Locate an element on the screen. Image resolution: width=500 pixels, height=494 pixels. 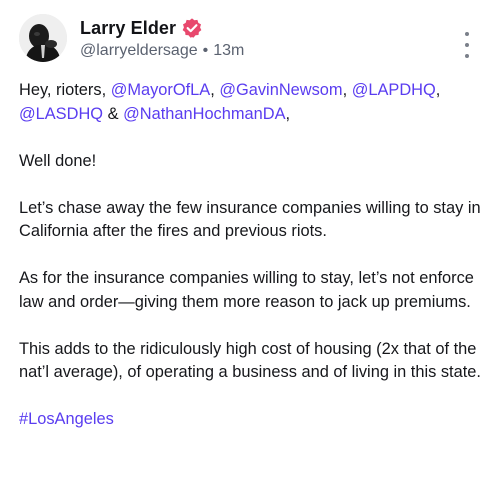
greeting-text: Hey, rioters, is located at coordinates (63, 90).